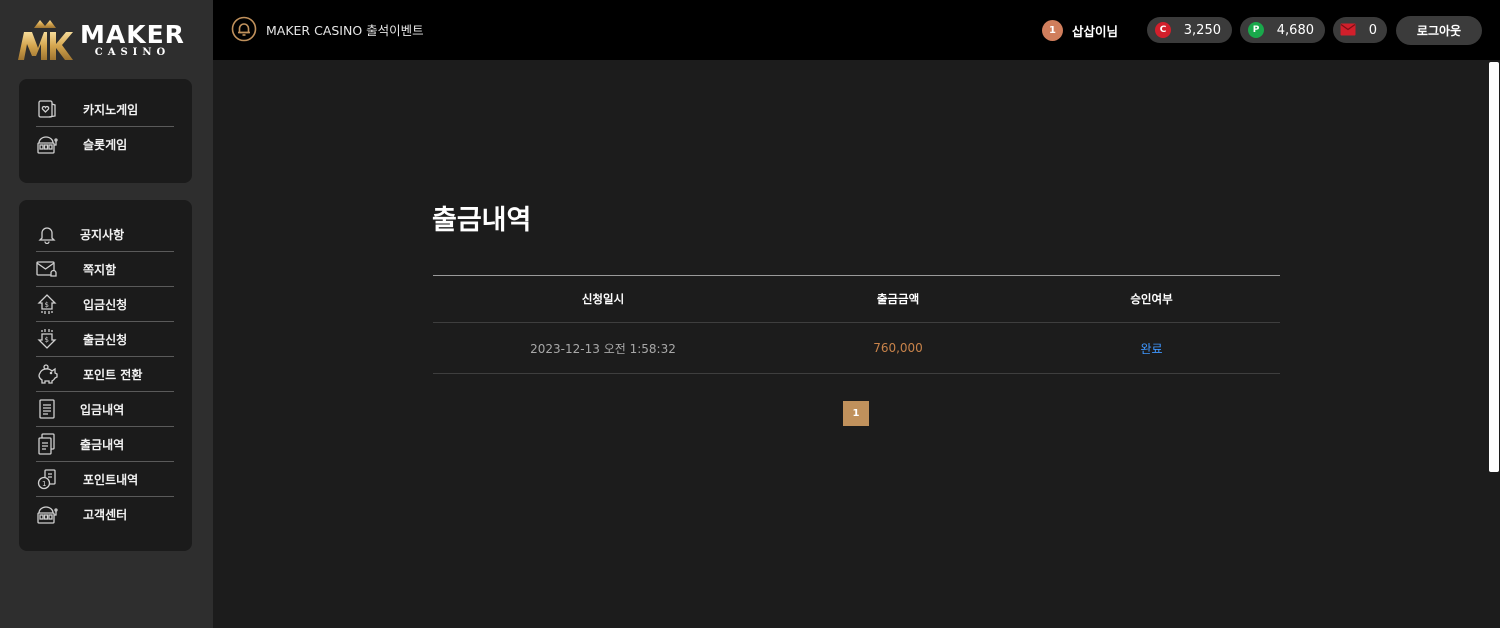 This screenshot has height=628, width=1500. What do you see at coordinates (47, 145) in the screenshot?
I see `slot-machine-icon` at bounding box center [47, 145].